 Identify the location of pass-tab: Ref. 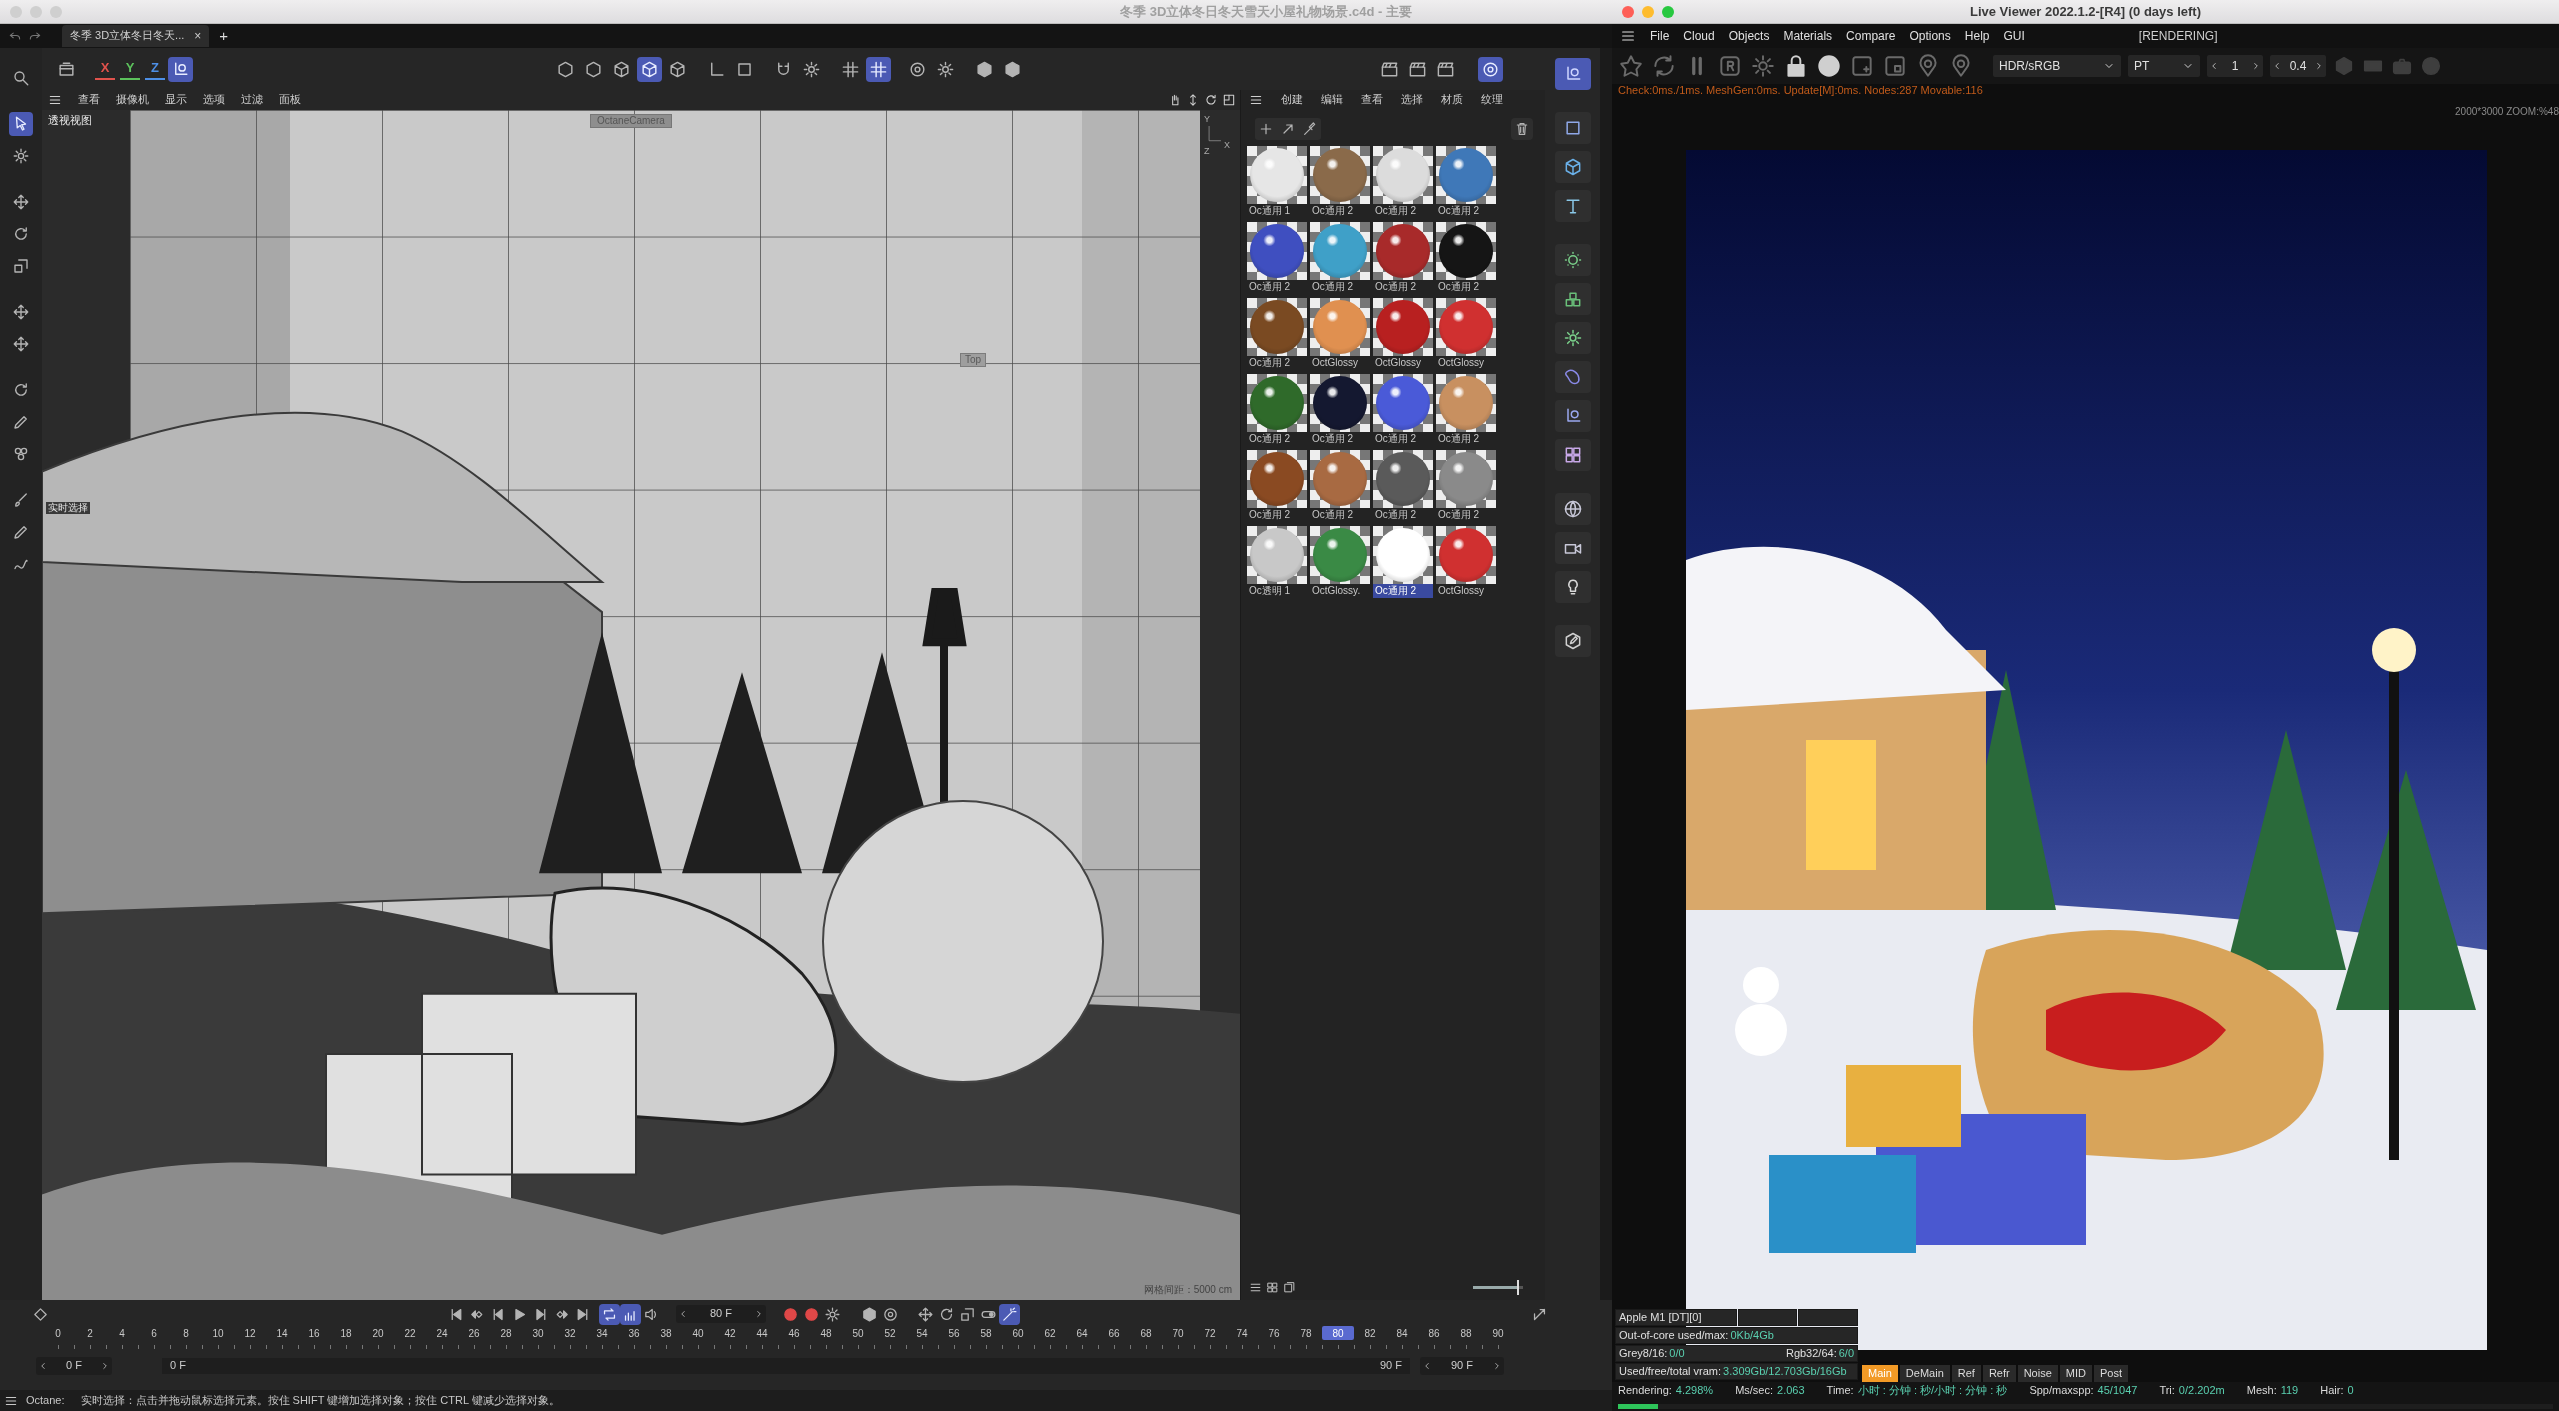
(1966, 1373).